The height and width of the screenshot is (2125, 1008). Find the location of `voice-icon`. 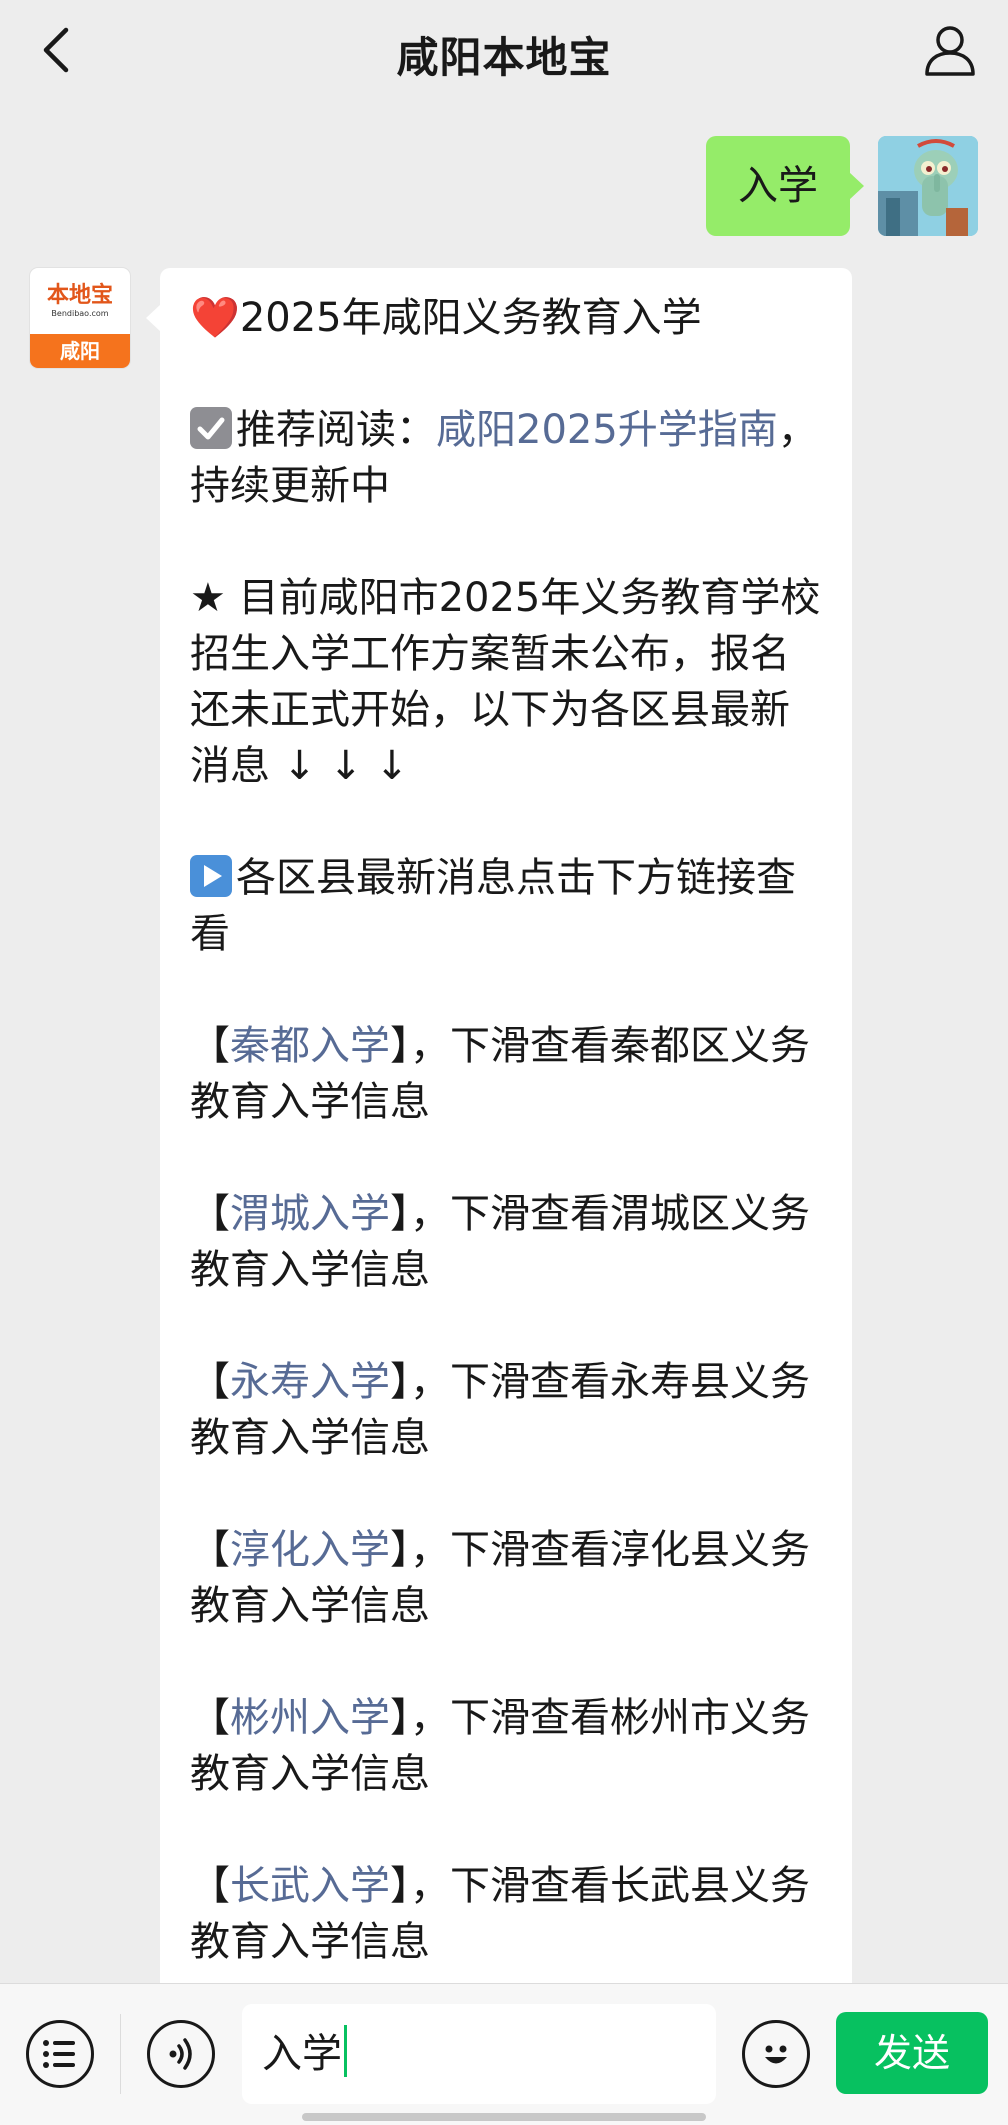

voice-icon is located at coordinates (180, 2054).